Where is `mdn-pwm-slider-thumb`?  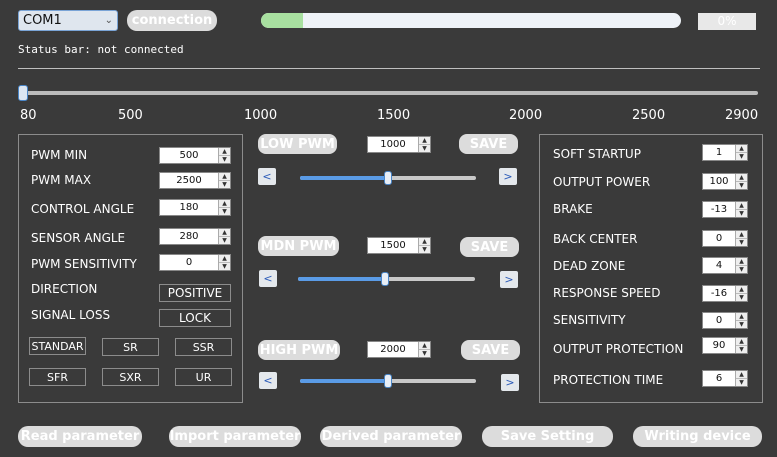
mdn-pwm-slider-thumb is located at coordinates (384, 279).